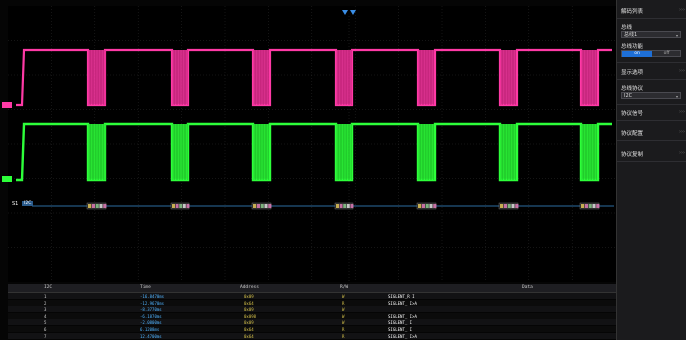  What do you see at coordinates (627, 28) in the screenshot?
I see `bus-label: 总线` at bounding box center [627, 28].